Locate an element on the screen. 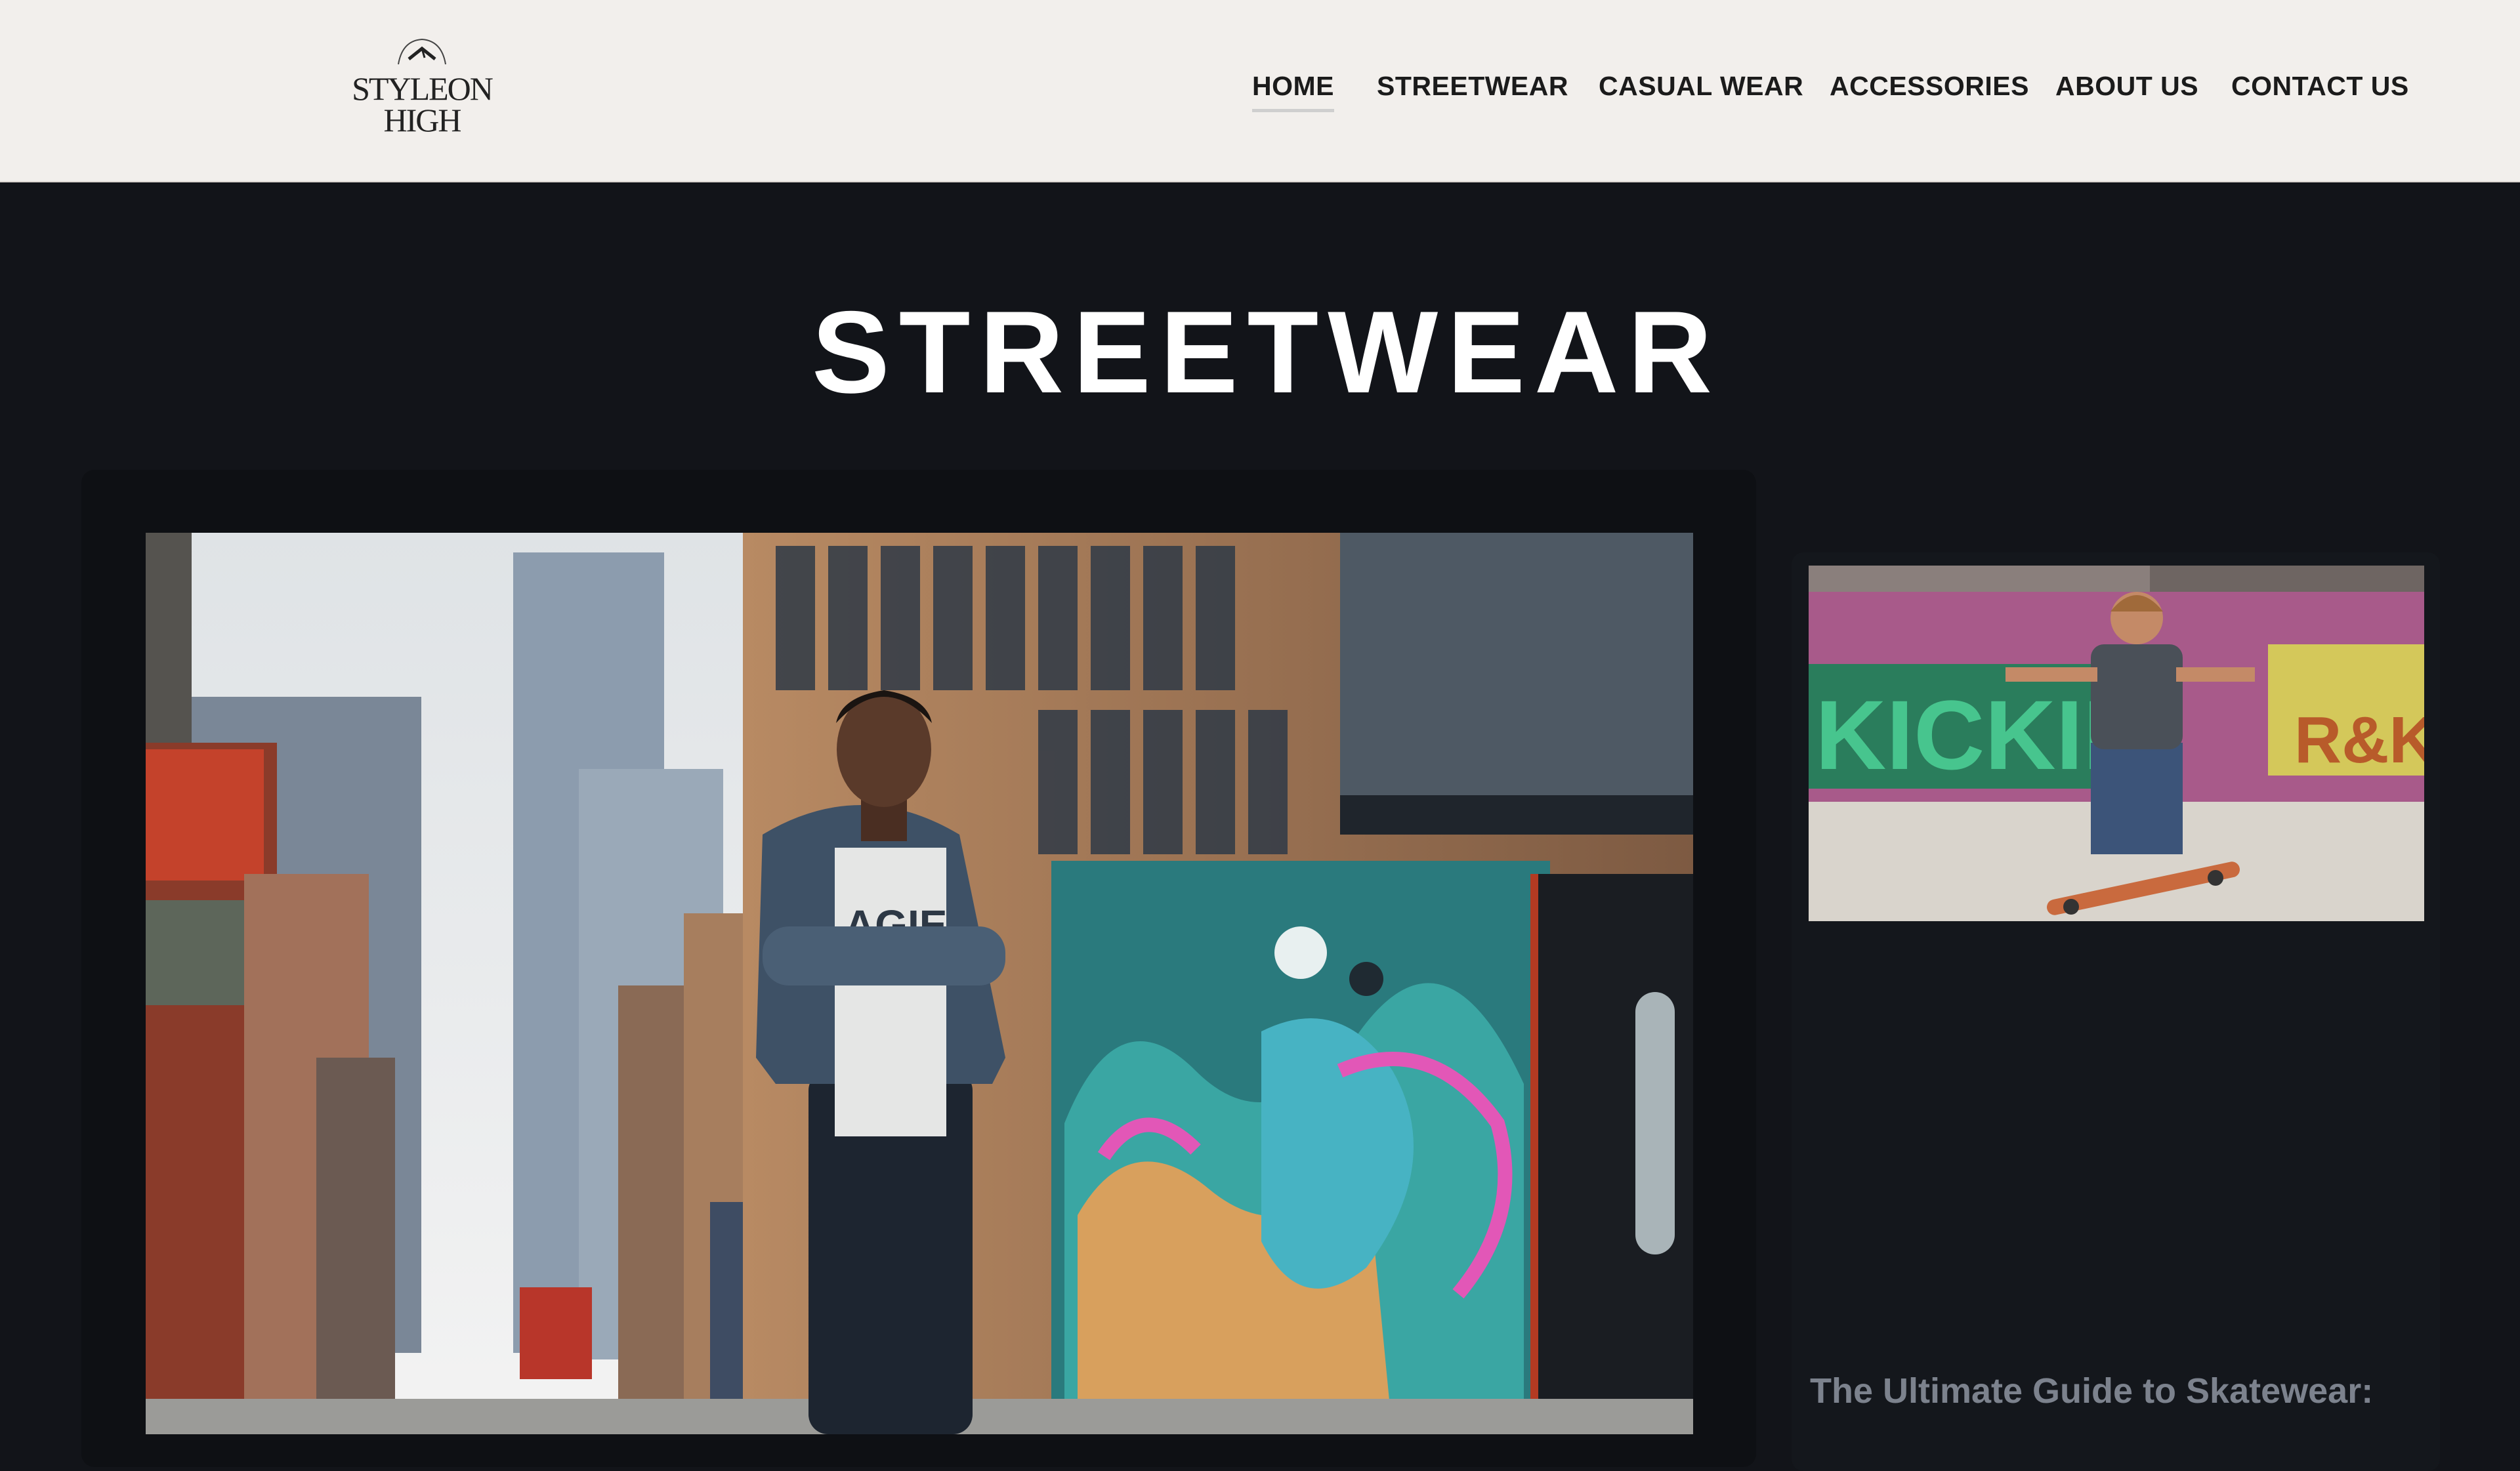  nav-home: HOME is located at coordinates (1293, 91).